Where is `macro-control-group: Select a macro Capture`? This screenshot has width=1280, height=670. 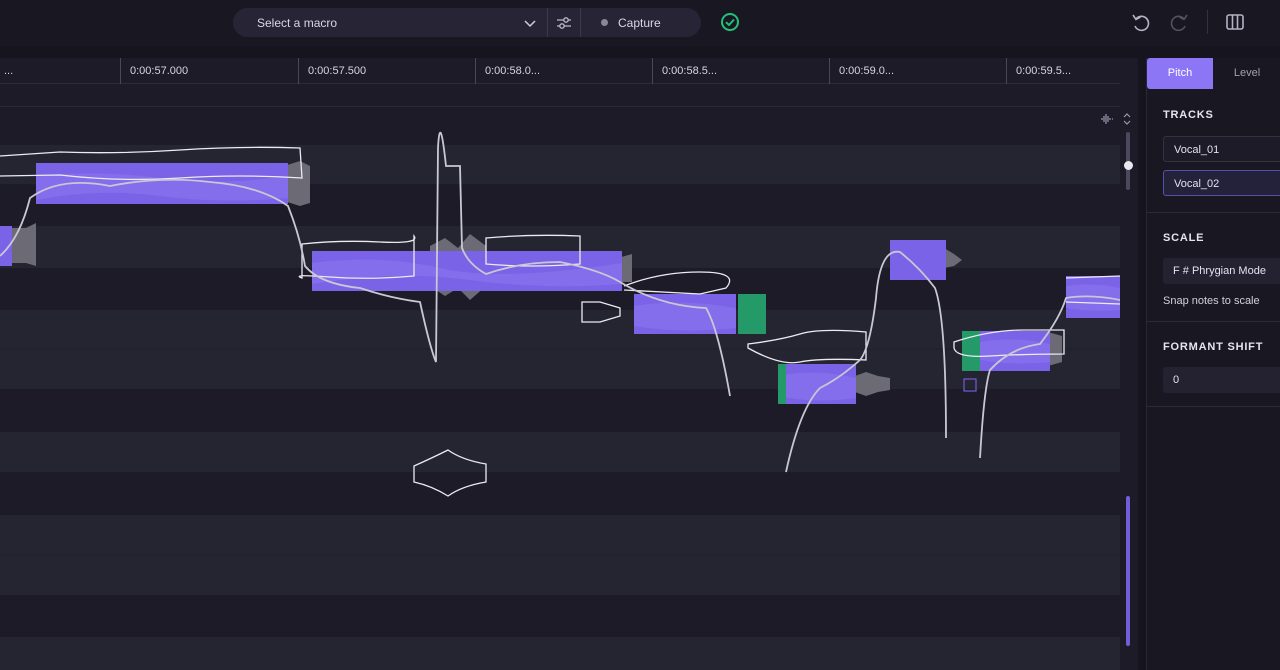
macro-control-group: Select a macro Capture is located at coordinates (467, 22).